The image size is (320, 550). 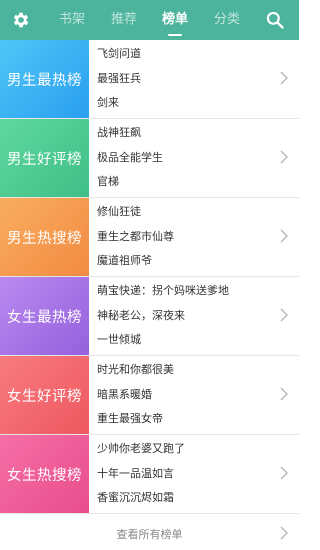 I want to click on ranking-banner: 女生好评榜, so click(x=44, y=395).